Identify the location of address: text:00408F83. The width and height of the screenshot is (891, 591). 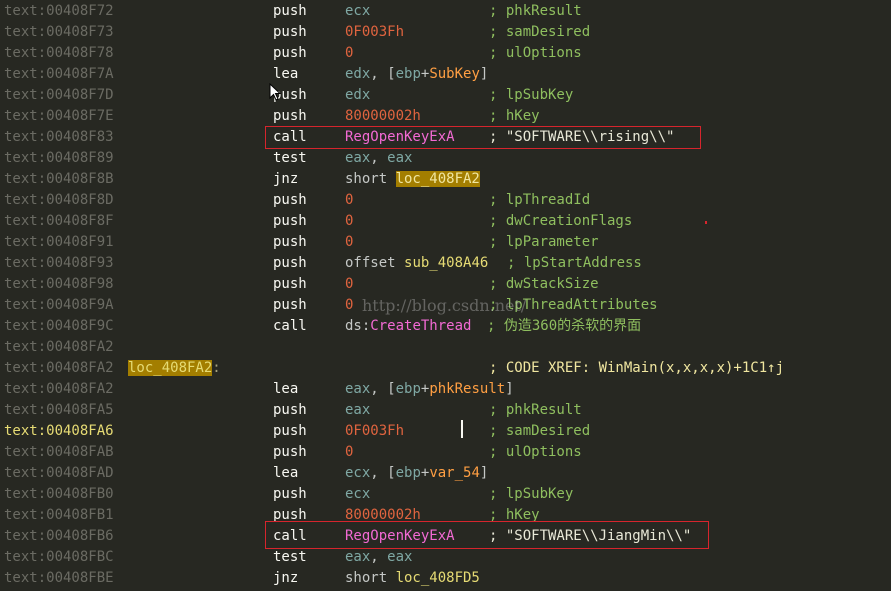
(59, 137).